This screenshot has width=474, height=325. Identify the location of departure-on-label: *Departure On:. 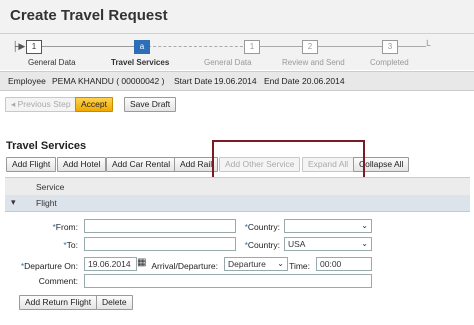
(49, 266).